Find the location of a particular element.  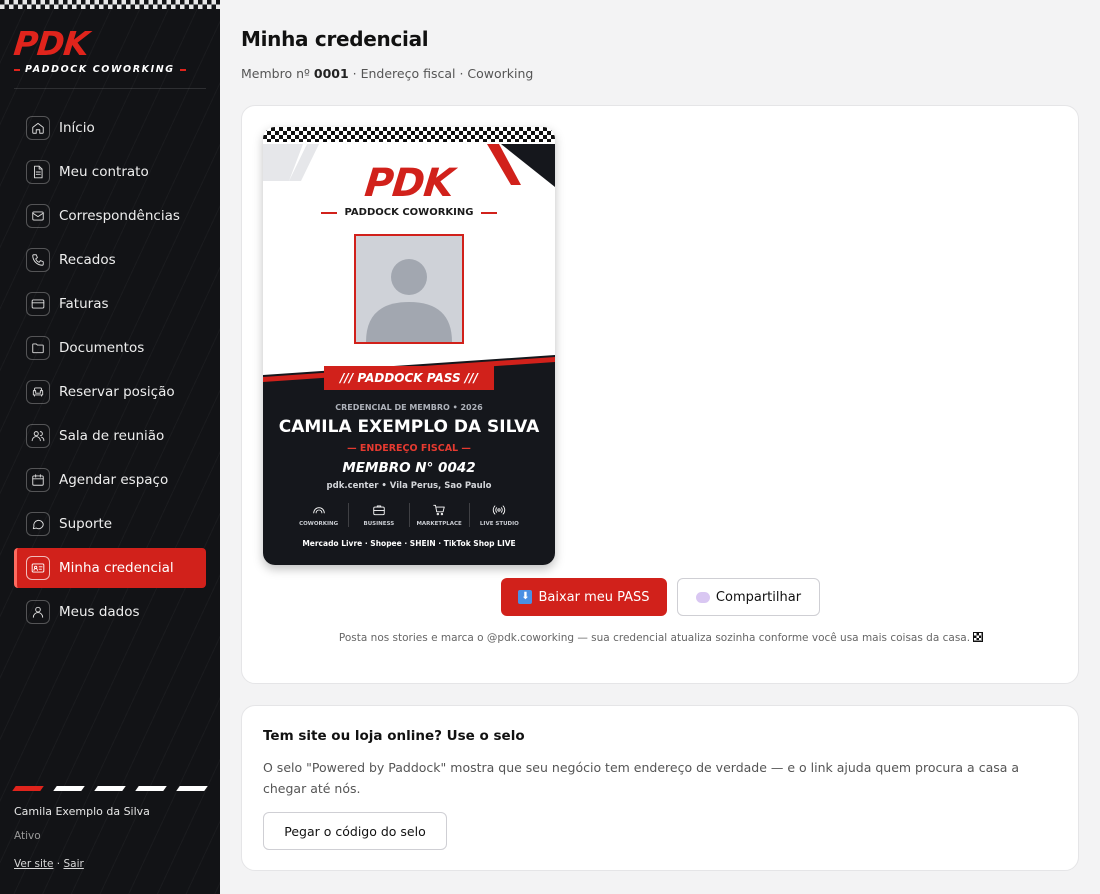

sidebar-item-inicio: Início is located at coordinates (110, 128).